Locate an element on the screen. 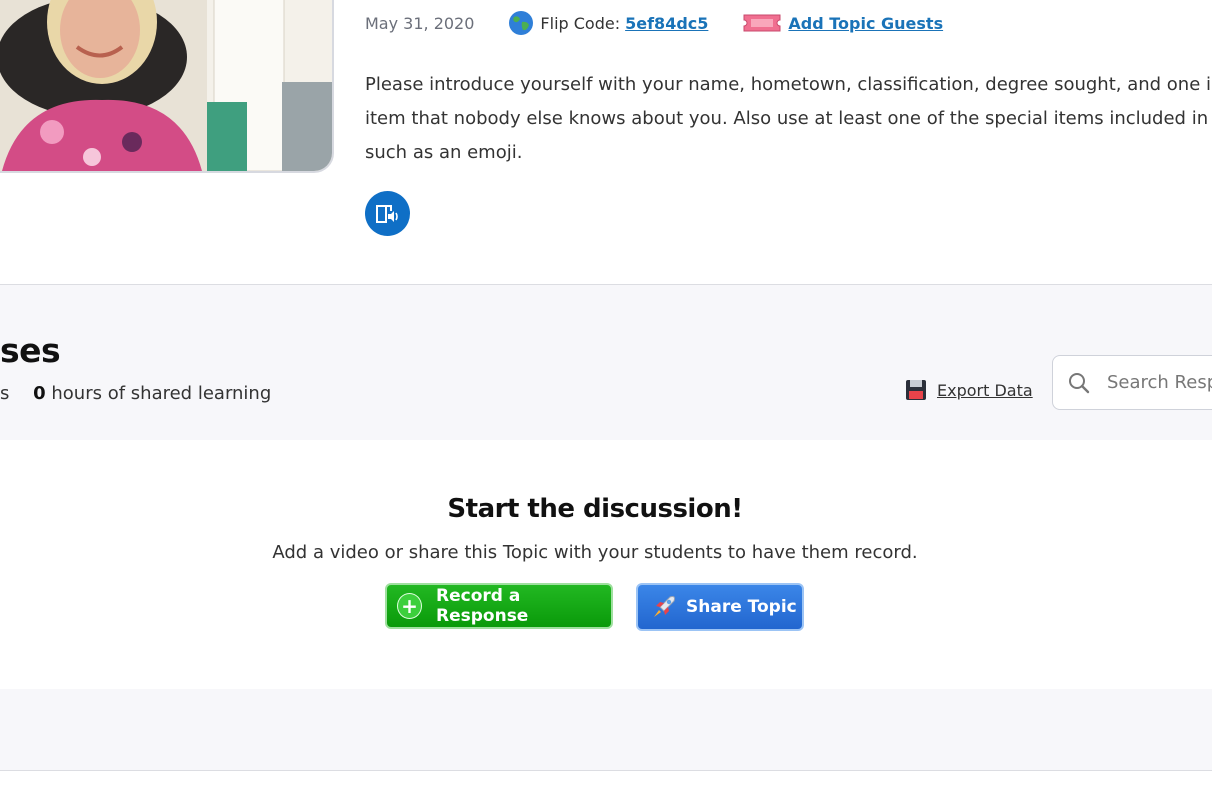 Image resolution: width=1212 pixels, height=790 pixels. topic-video-thumbnail is located at coordinates (167, 86).